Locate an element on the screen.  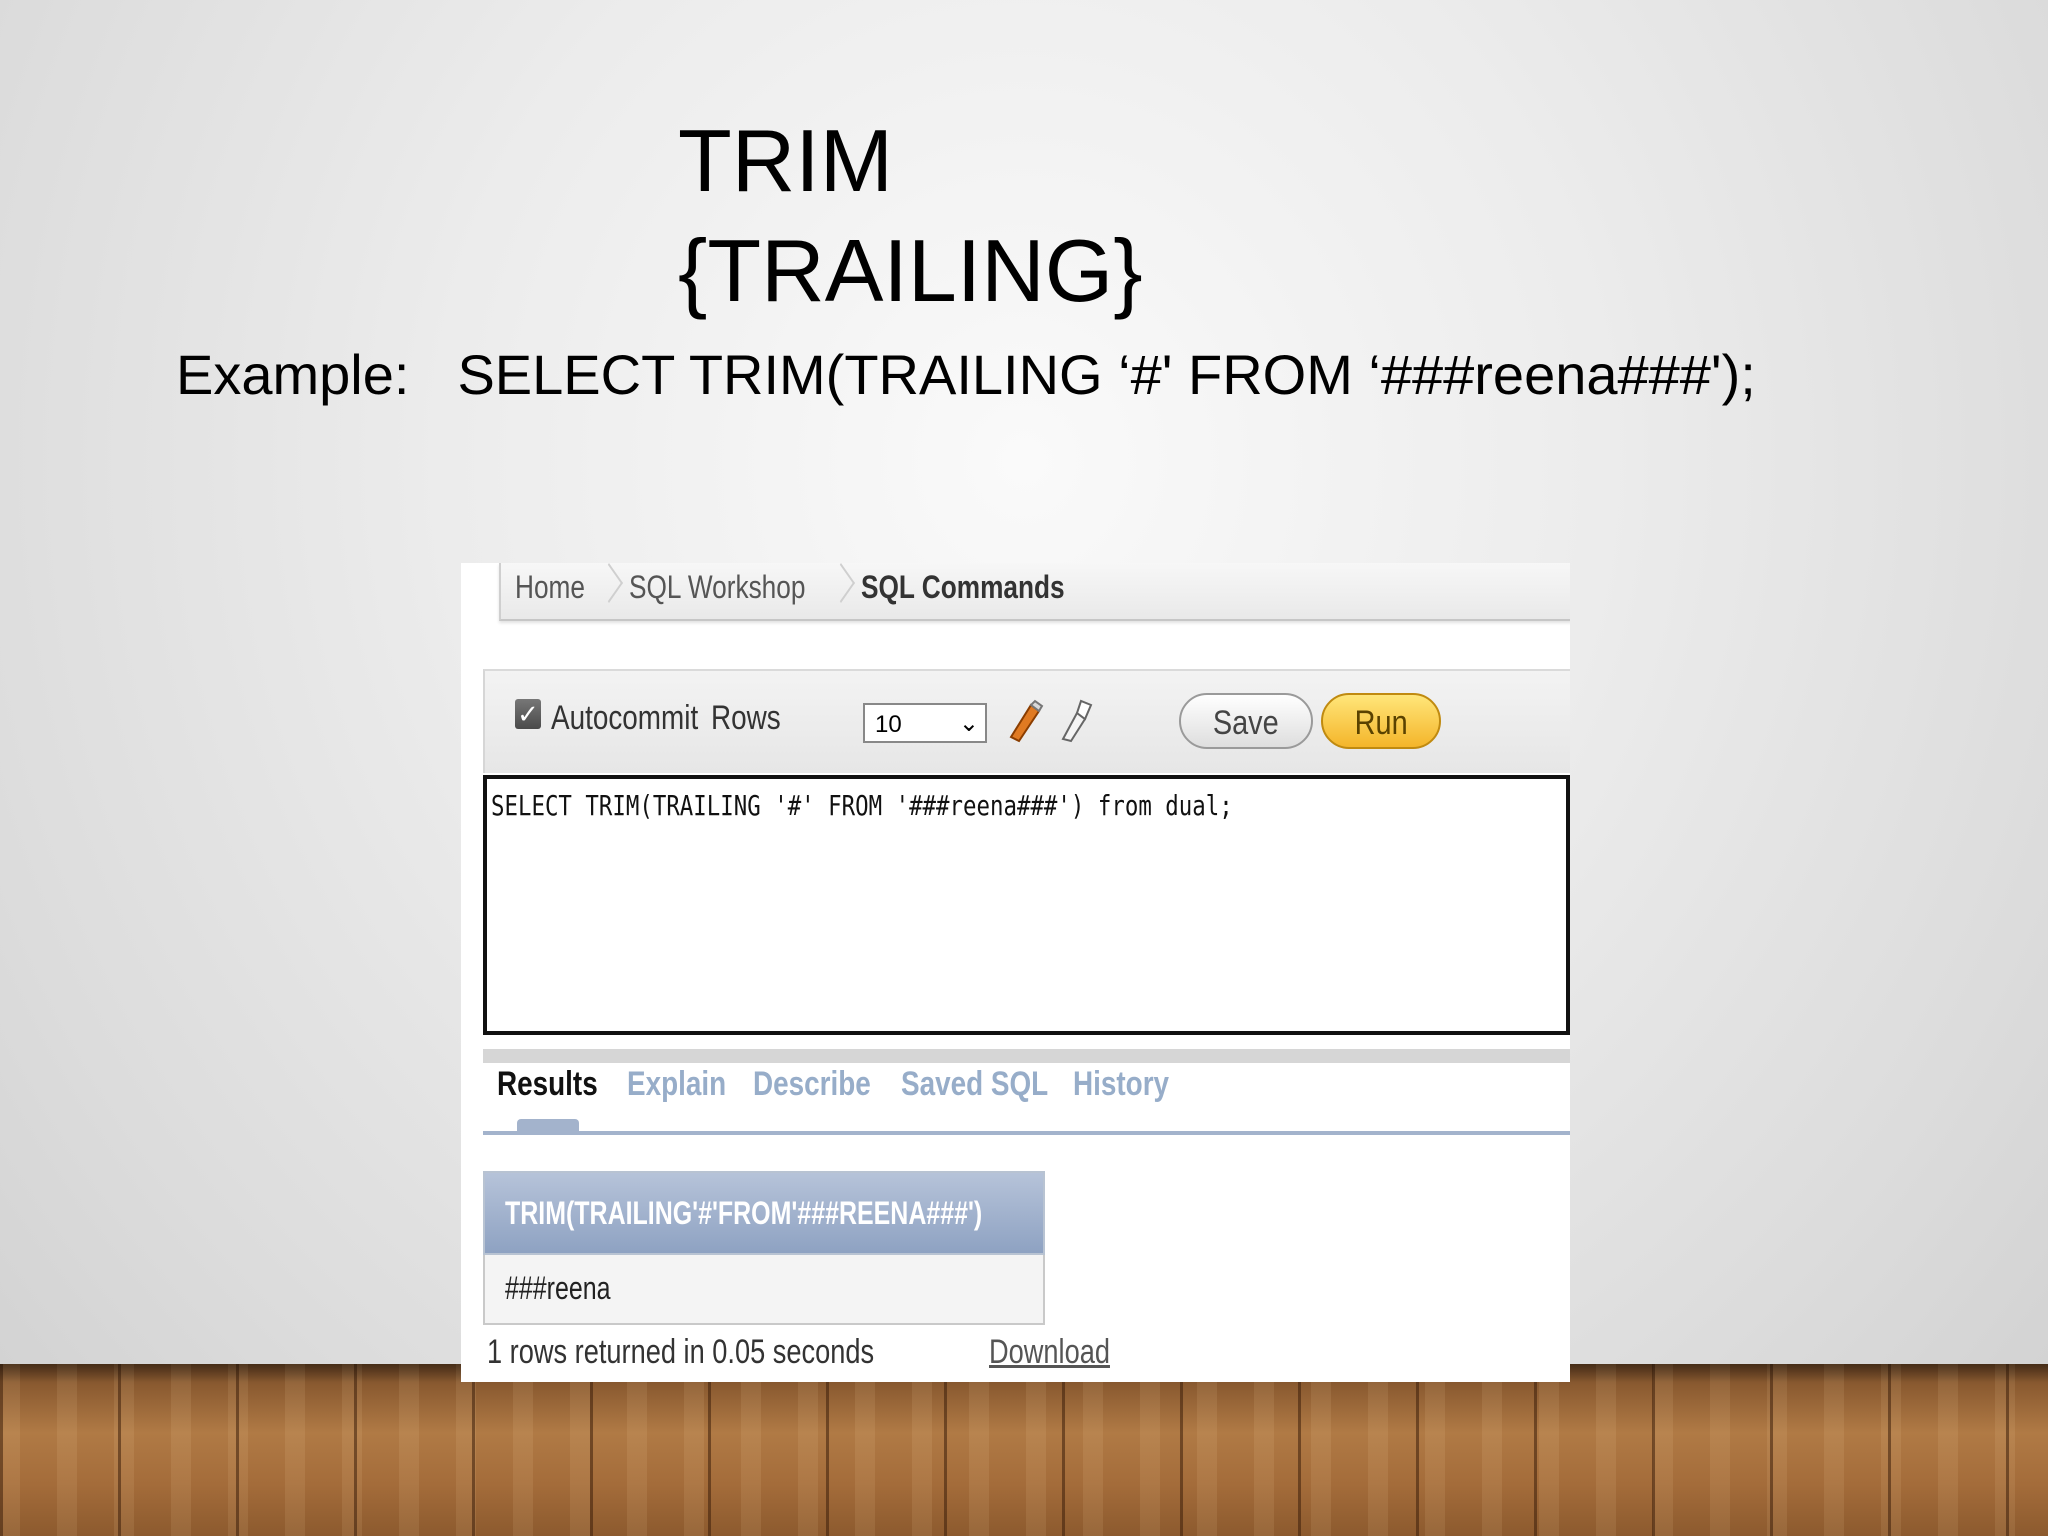
save-button: Save is located at coordinates (1246, 721).